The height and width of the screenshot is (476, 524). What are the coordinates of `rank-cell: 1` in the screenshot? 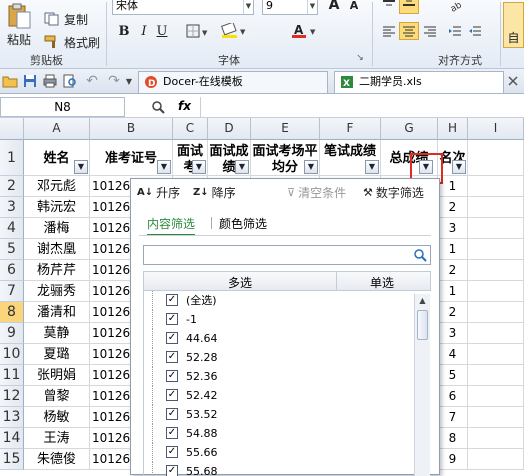 It's located at (453, 291).